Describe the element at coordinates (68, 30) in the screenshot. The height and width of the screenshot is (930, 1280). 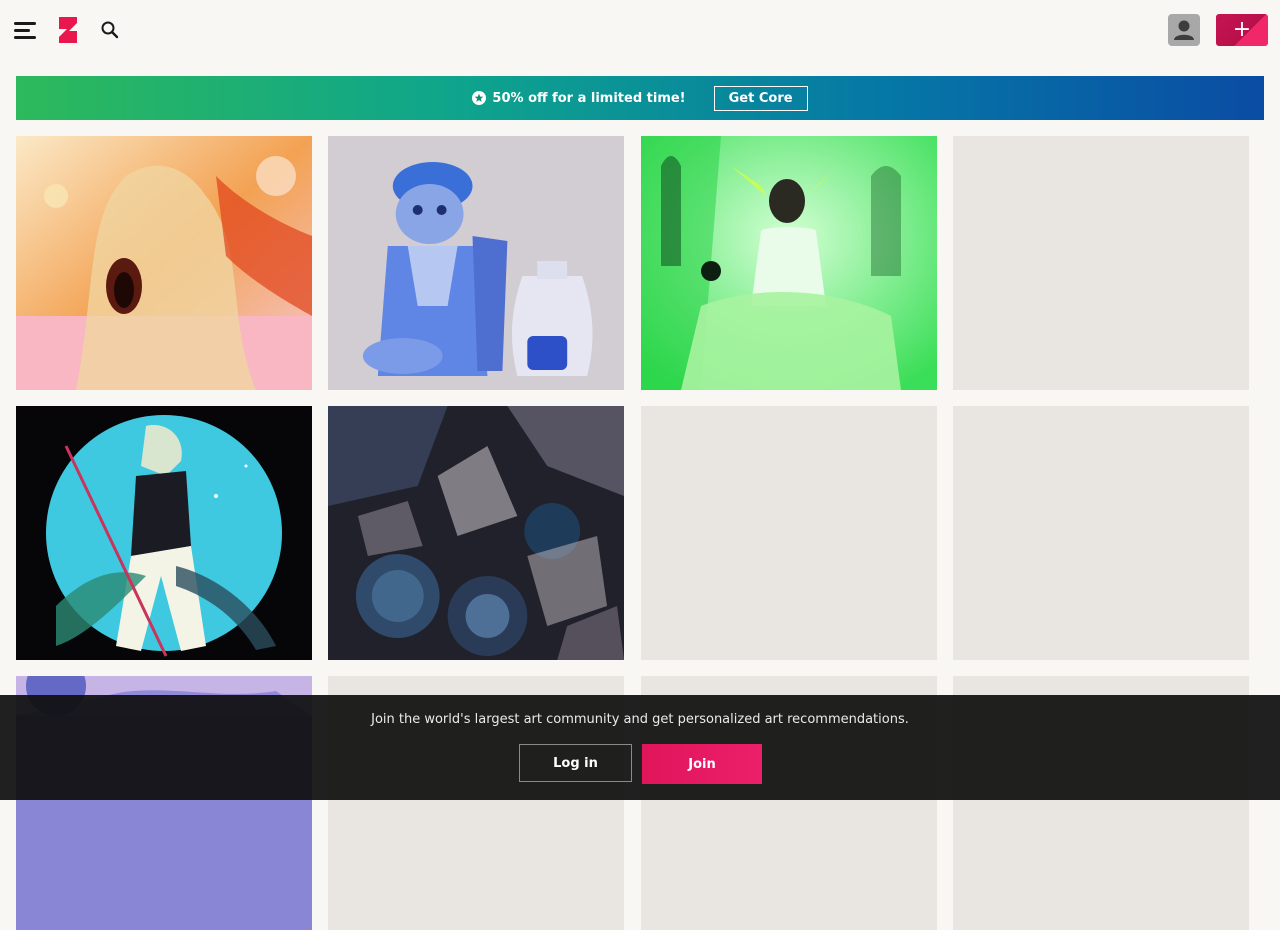
I see `deviantart-logo-icon` at that location.